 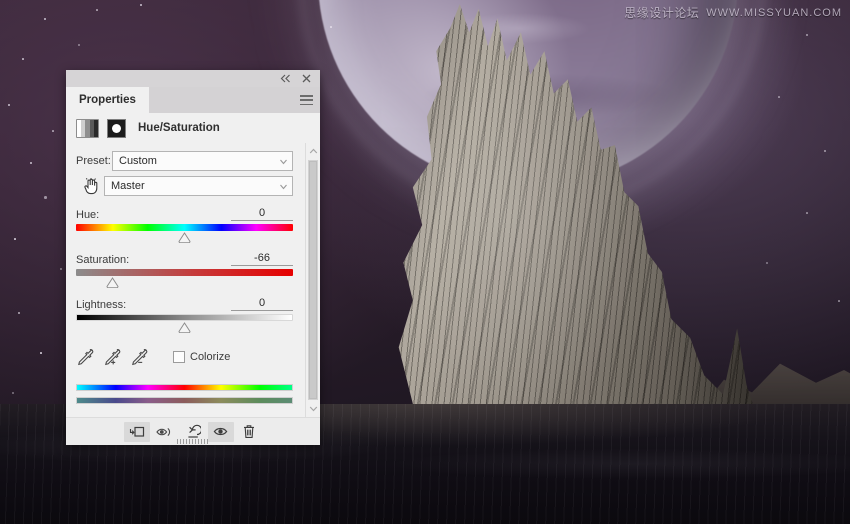 What do you see at coordinates (112, 282) in the screenshot?
I see `slider-saturation-thumb` at bounding box center [112, 282].